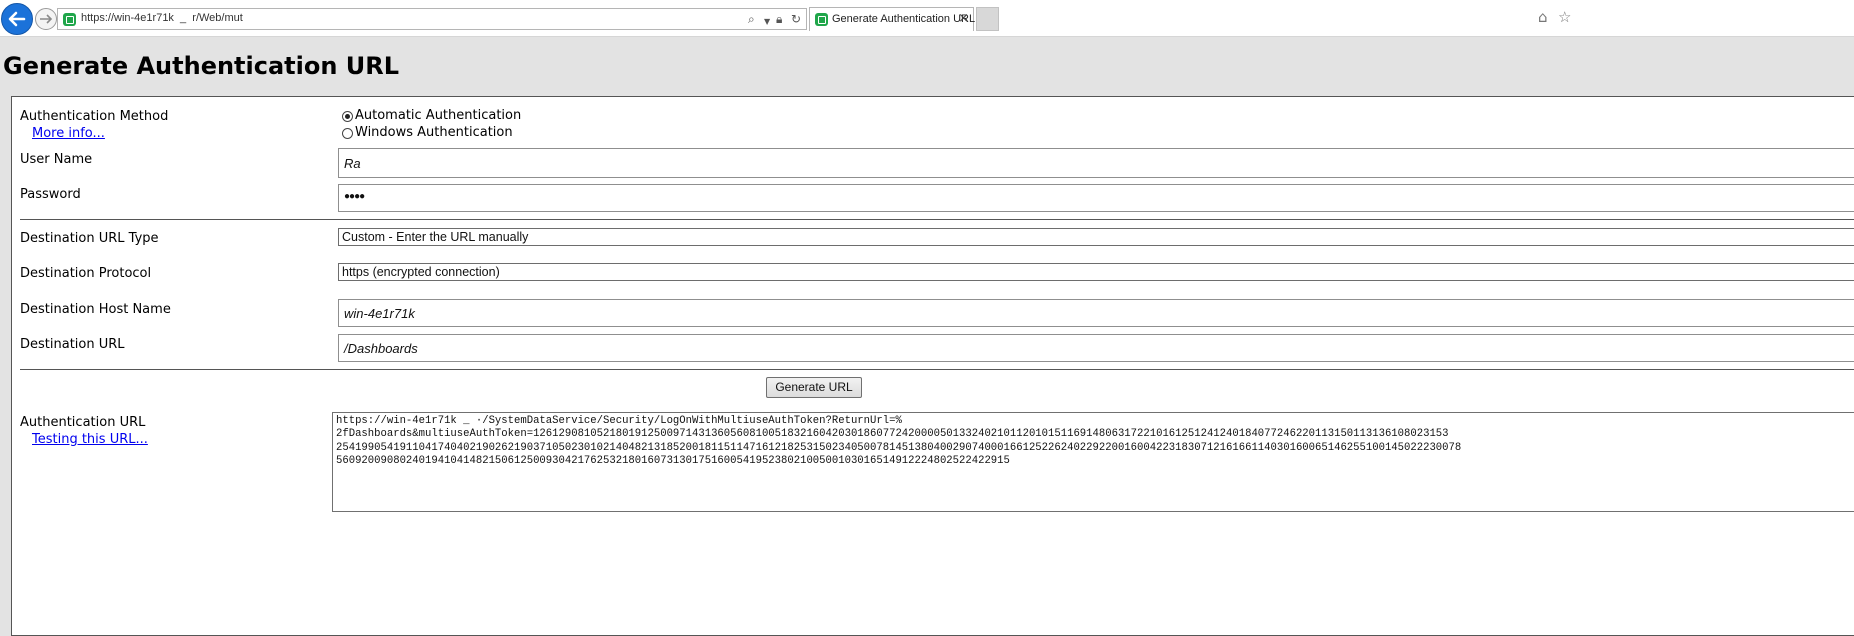  I want to click on site-favicon-icon, so click(69, 19).